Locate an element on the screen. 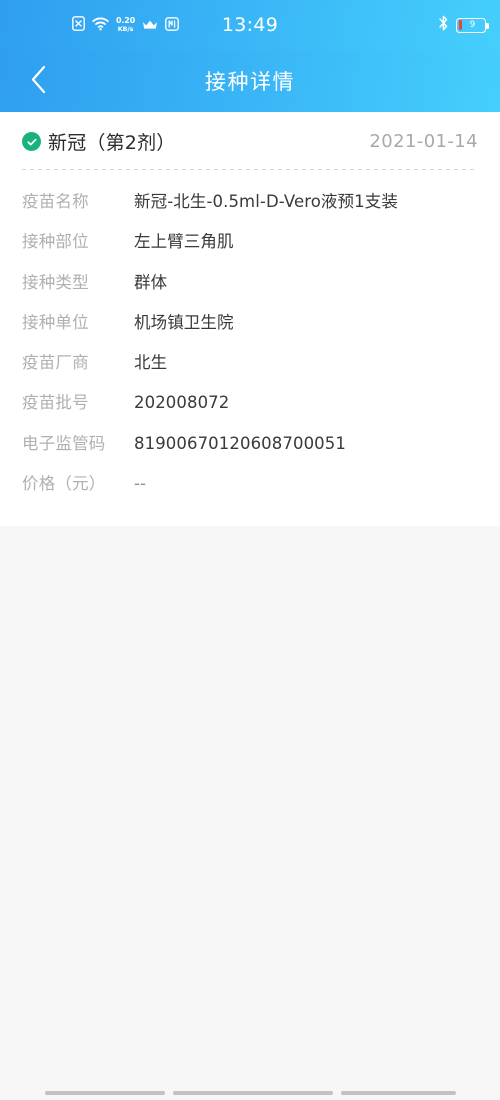 The width and height of the screenshot is (500, 1100). status-bar-left-icons: 0.20 KB/s is located at coordinates (125, 25).